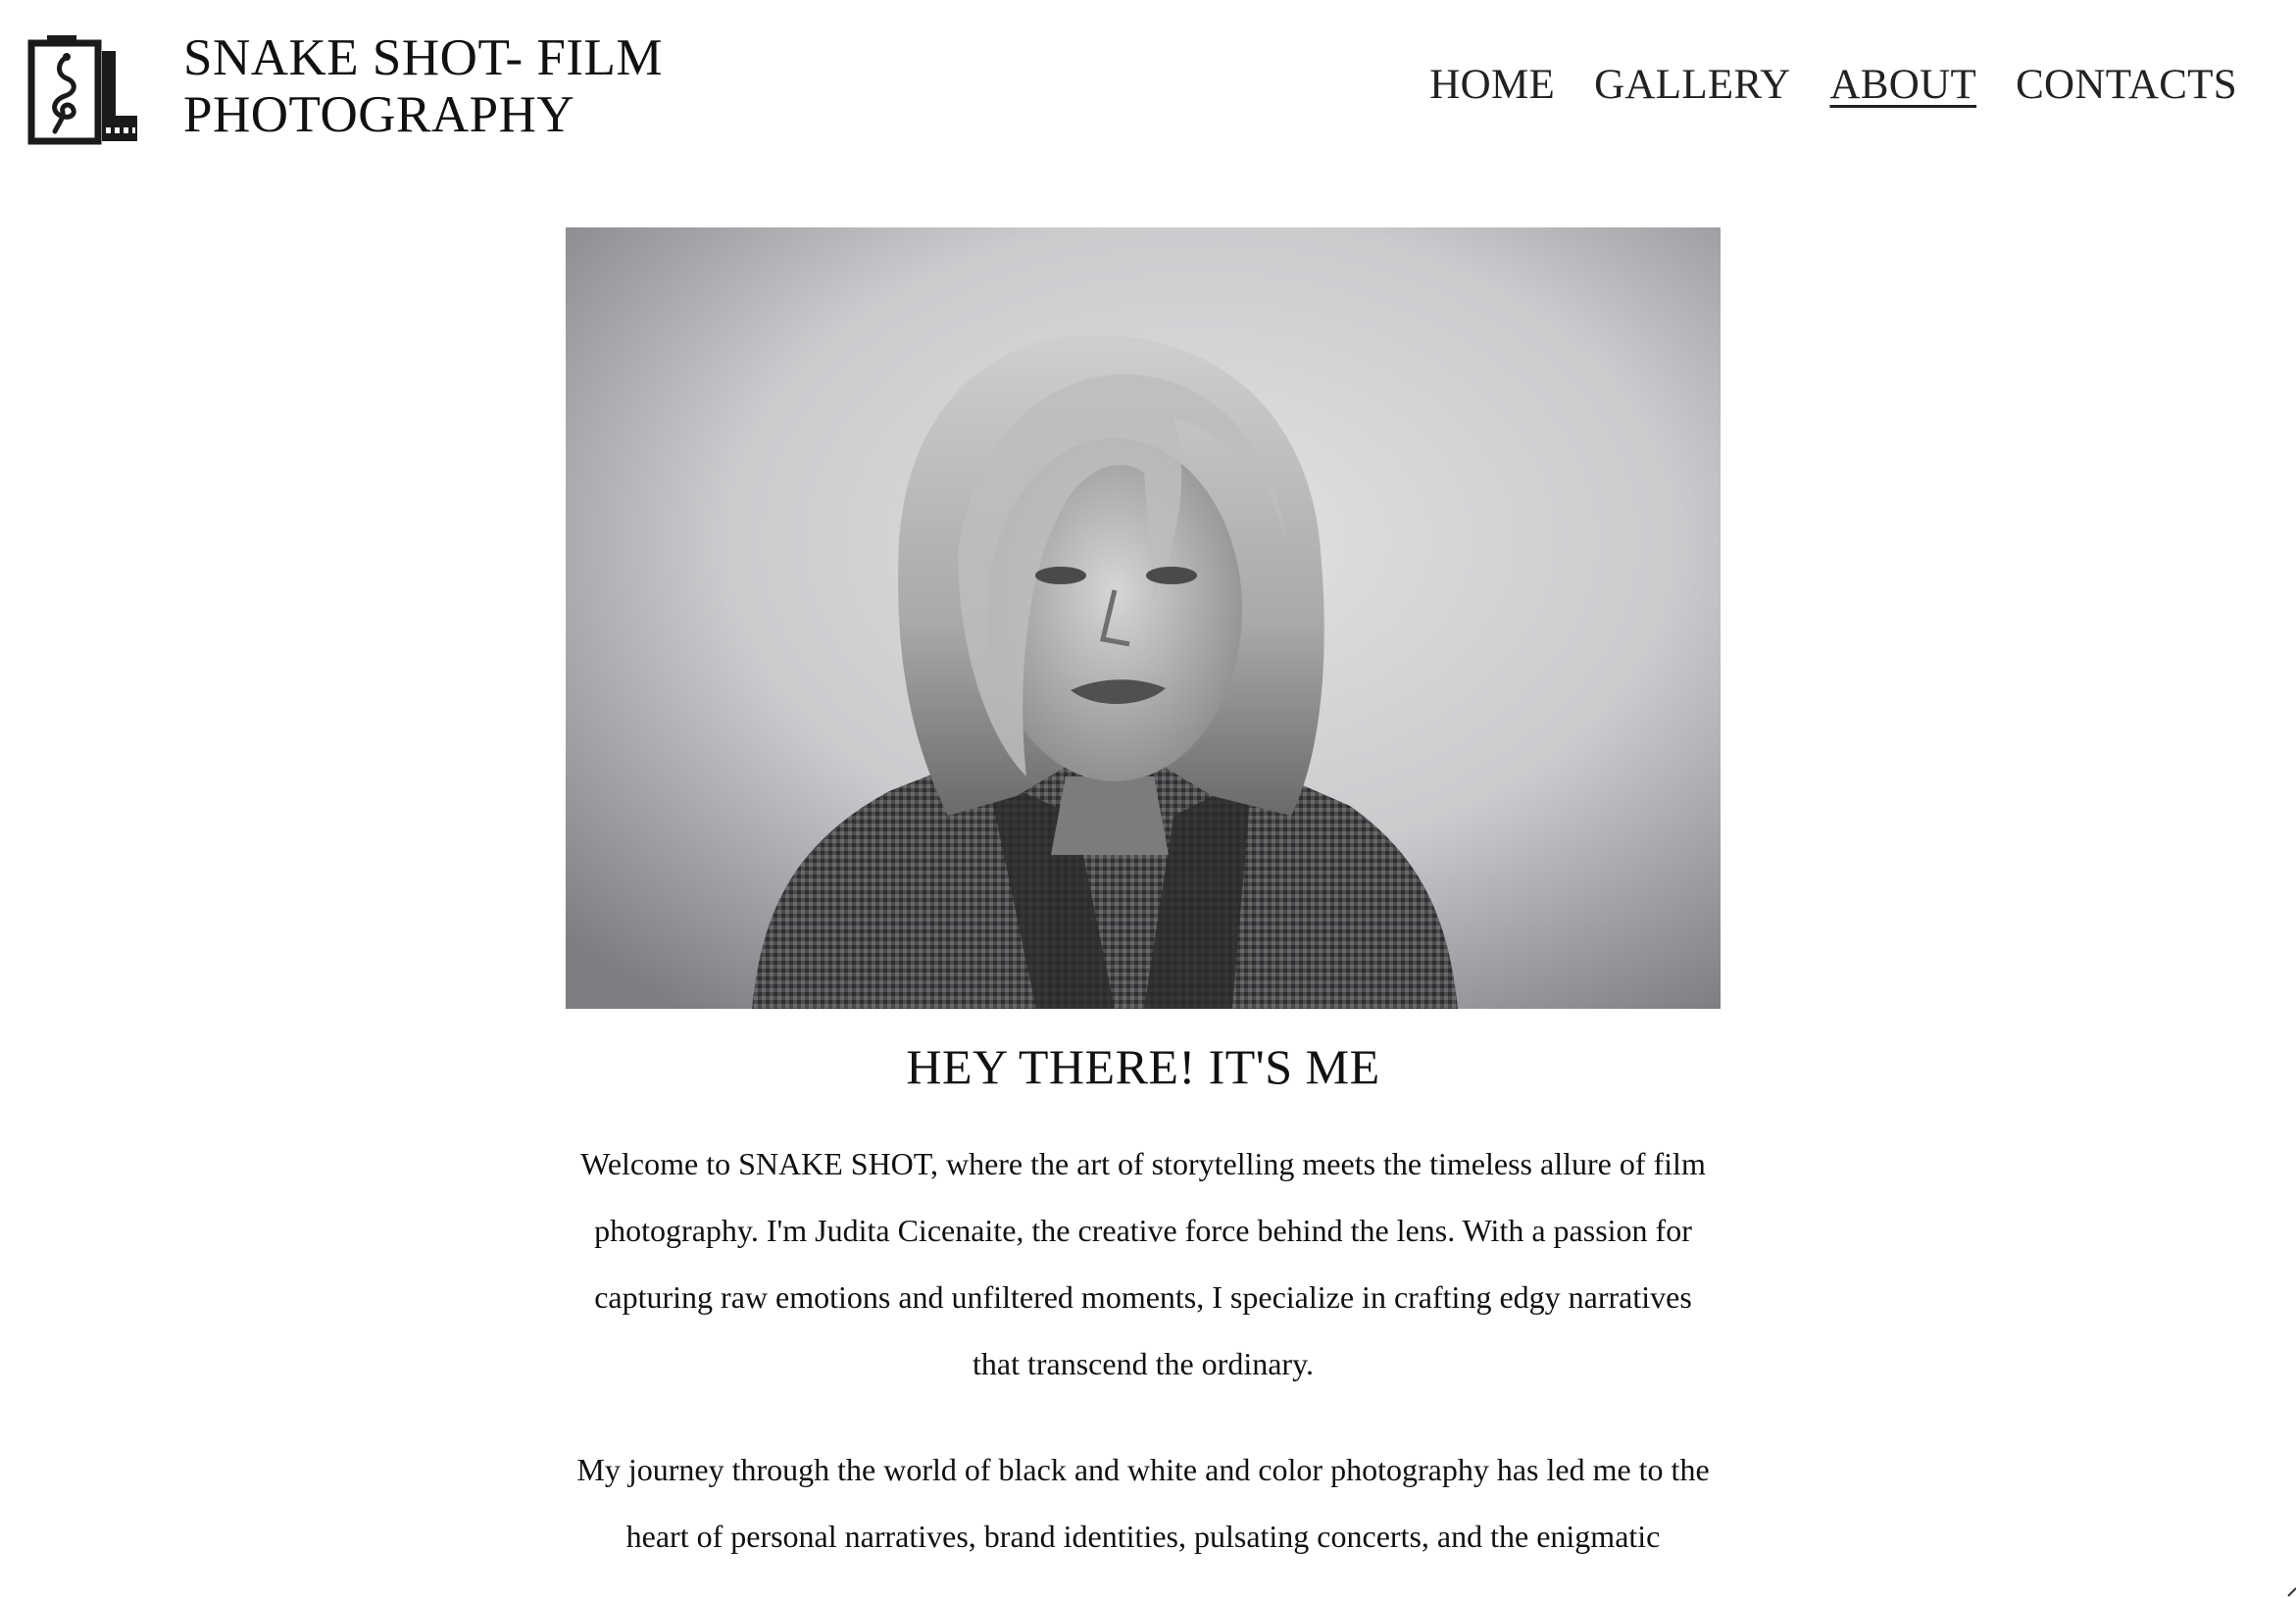  Describe the element at coordinates (1902, 85) in the screenshot. I see `nav-about: ABOUT` at that location.